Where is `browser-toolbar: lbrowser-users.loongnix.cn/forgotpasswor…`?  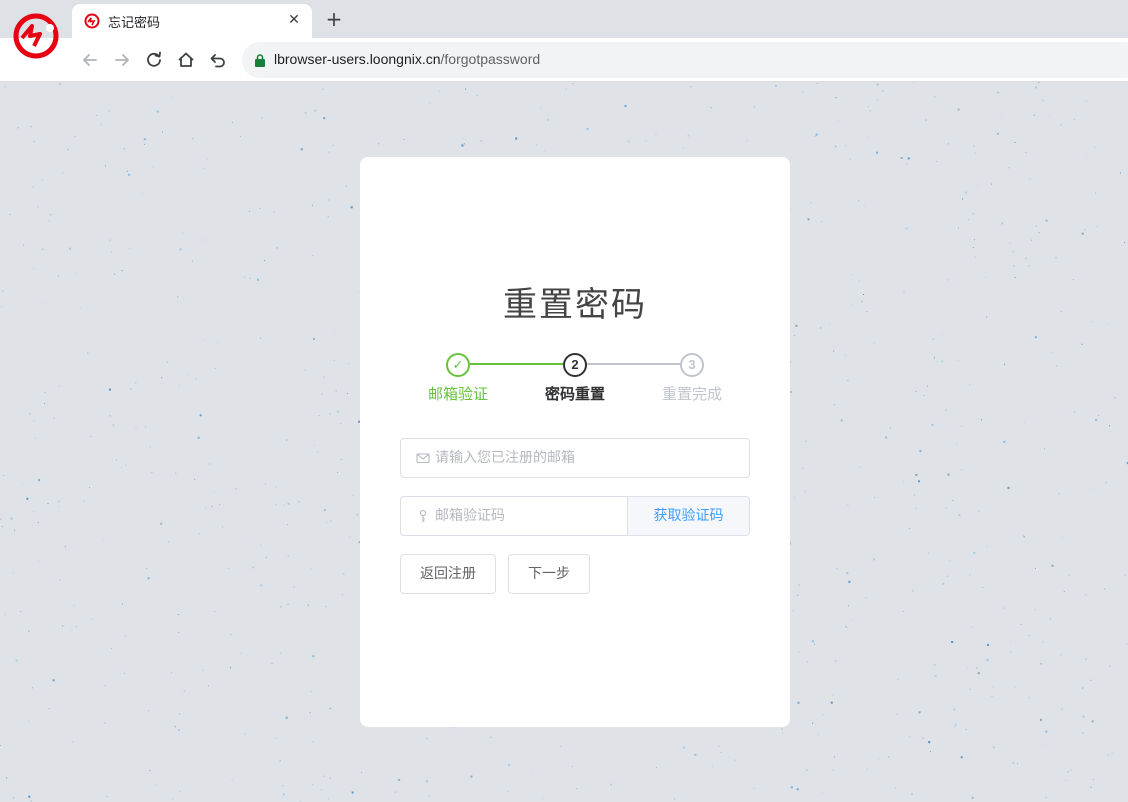
browser-toolbar: lbrowser-users.loongnix.cn/forgotpasswor… is located at coordinates (564, 60).